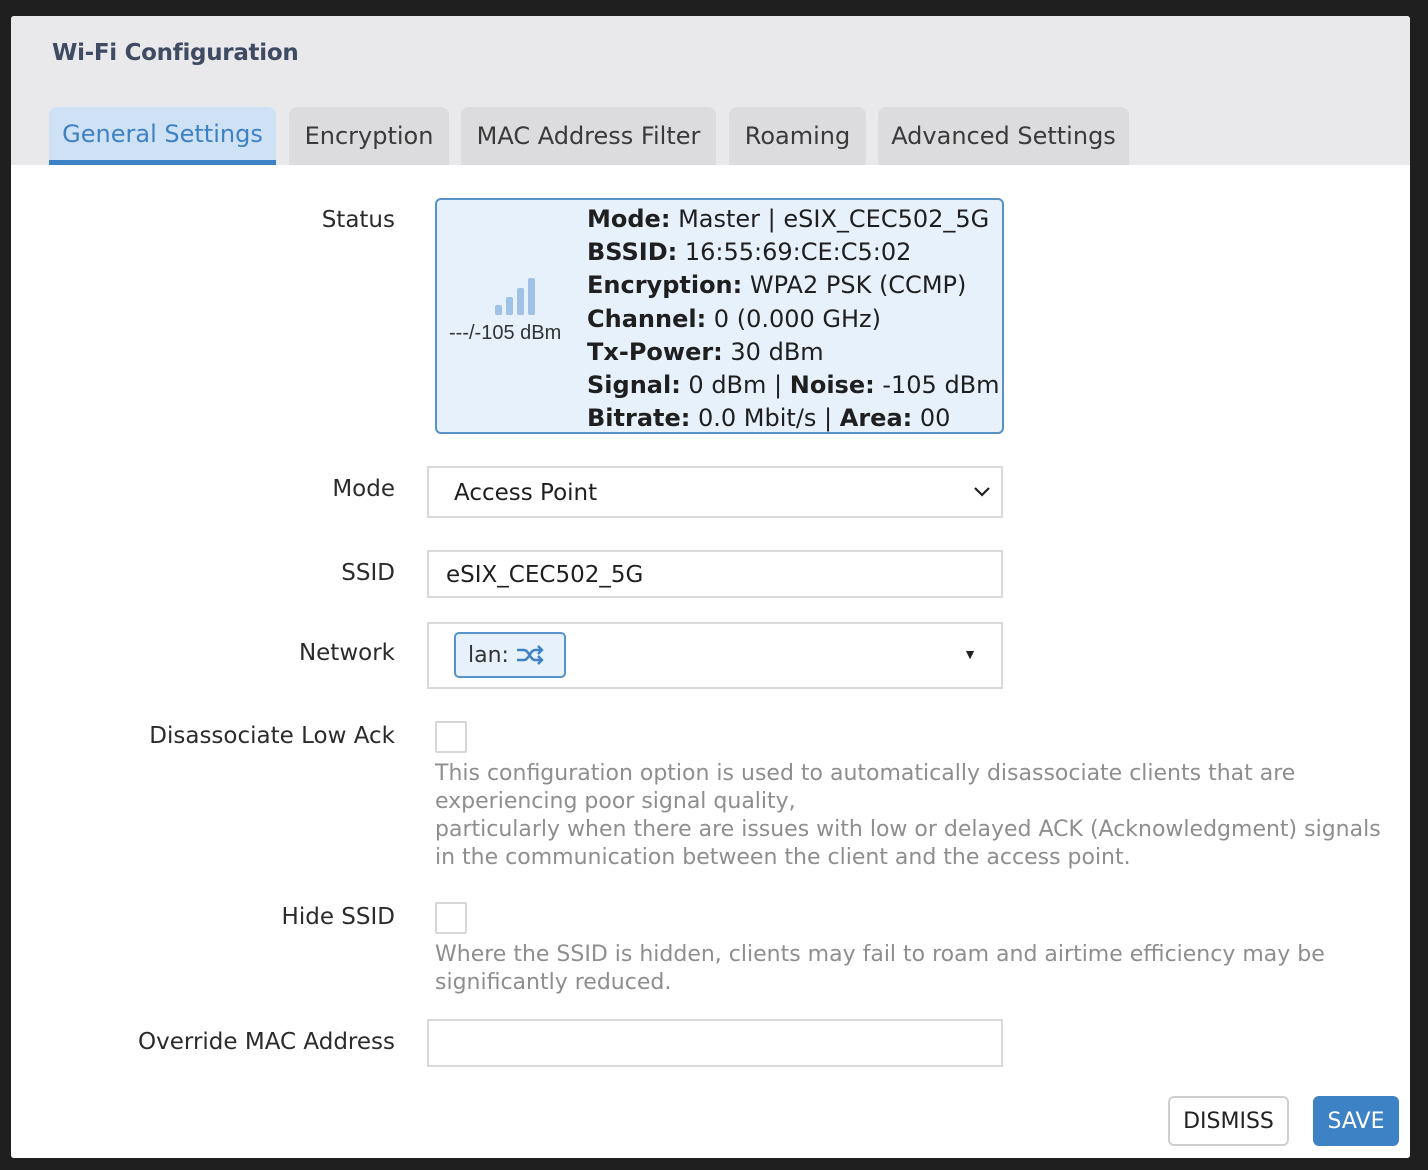 This screenshot has width=1428, height=1170. I want to click on dismiss-button: DISMISS, so click(1228, 1121).